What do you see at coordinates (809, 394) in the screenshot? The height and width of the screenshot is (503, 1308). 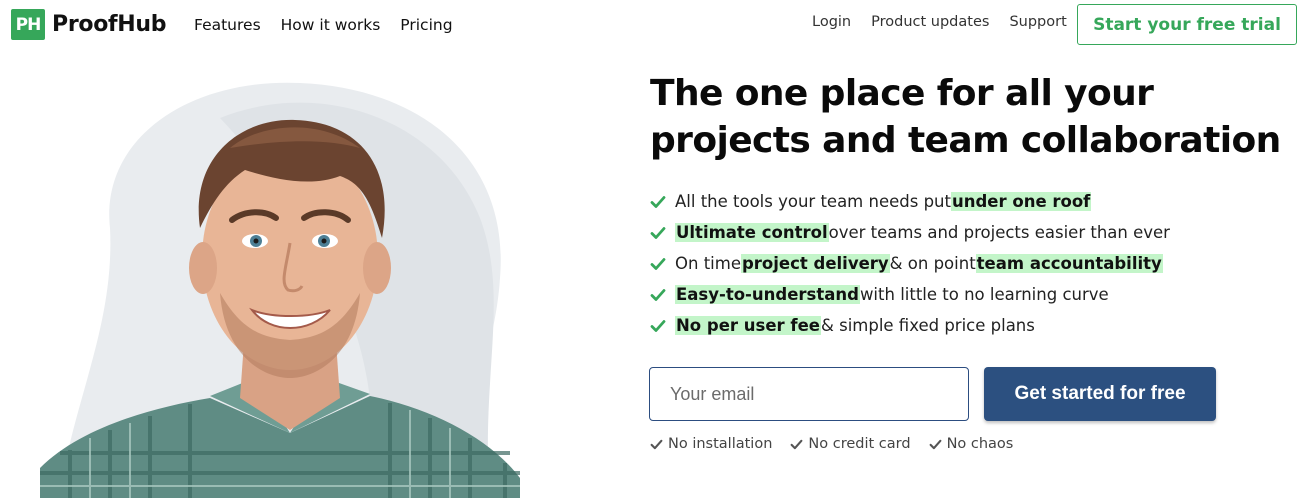 I see `email-input` at bounding box center [809, 394].